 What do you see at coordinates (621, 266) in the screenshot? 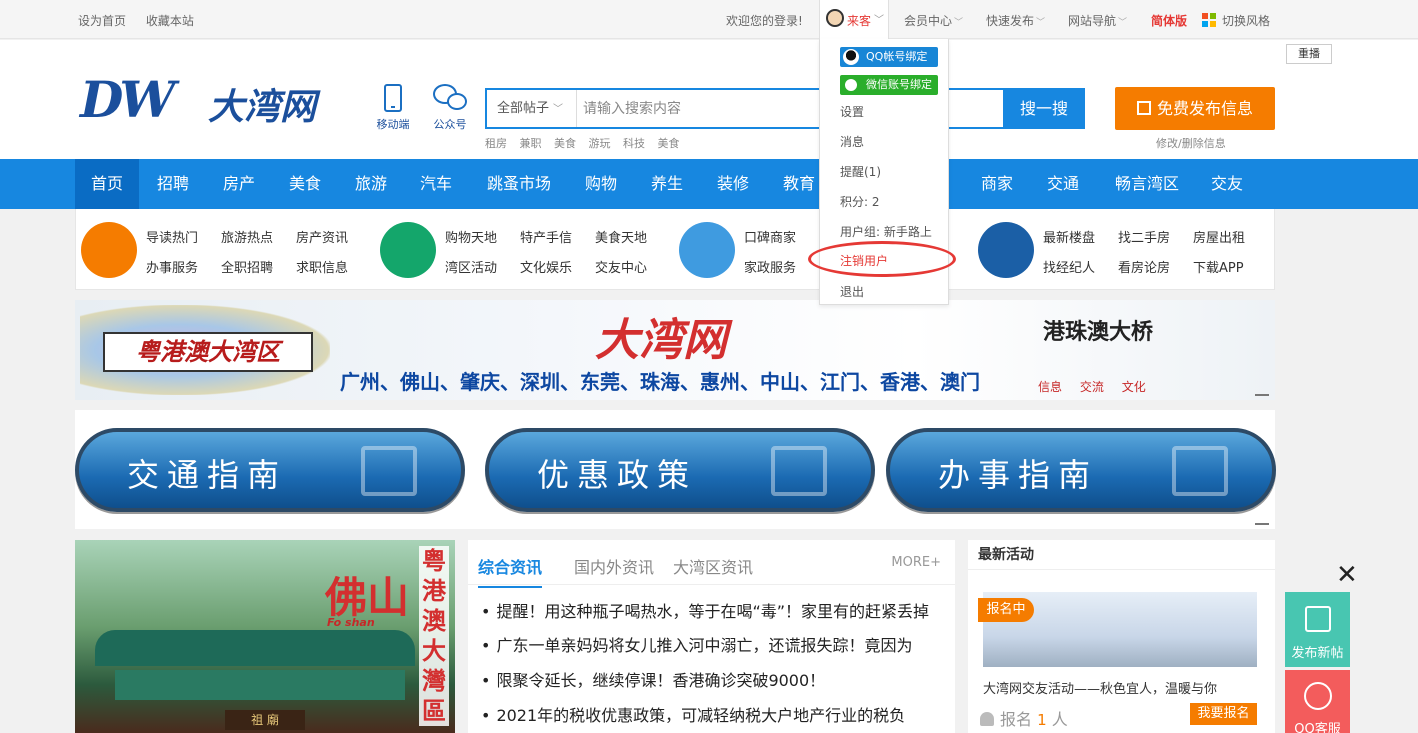
I see `quick-link: 交友中心` at bounding box center [621, 266].